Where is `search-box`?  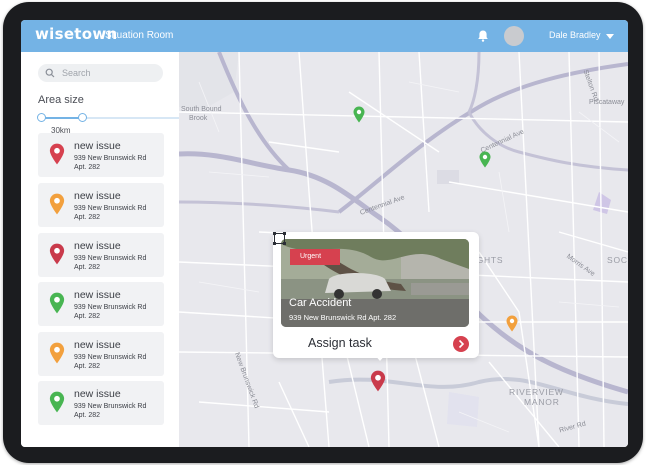 search-box is located at coordinates (100, 73).